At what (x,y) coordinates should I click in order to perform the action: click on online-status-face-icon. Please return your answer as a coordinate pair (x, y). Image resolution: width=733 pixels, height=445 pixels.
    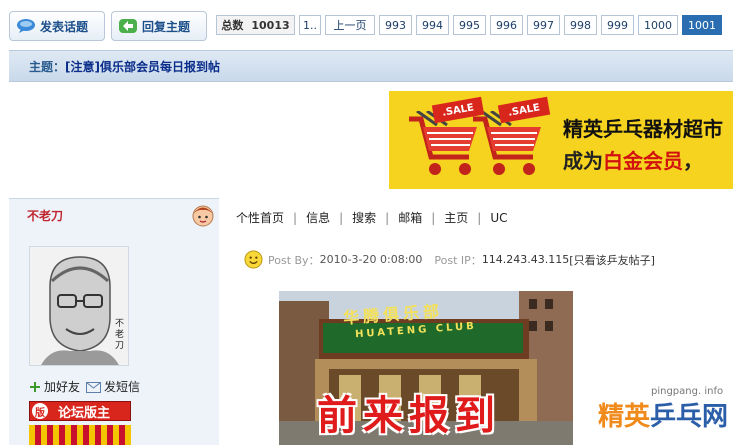
    Looking at the image, I should click on (203, 216).